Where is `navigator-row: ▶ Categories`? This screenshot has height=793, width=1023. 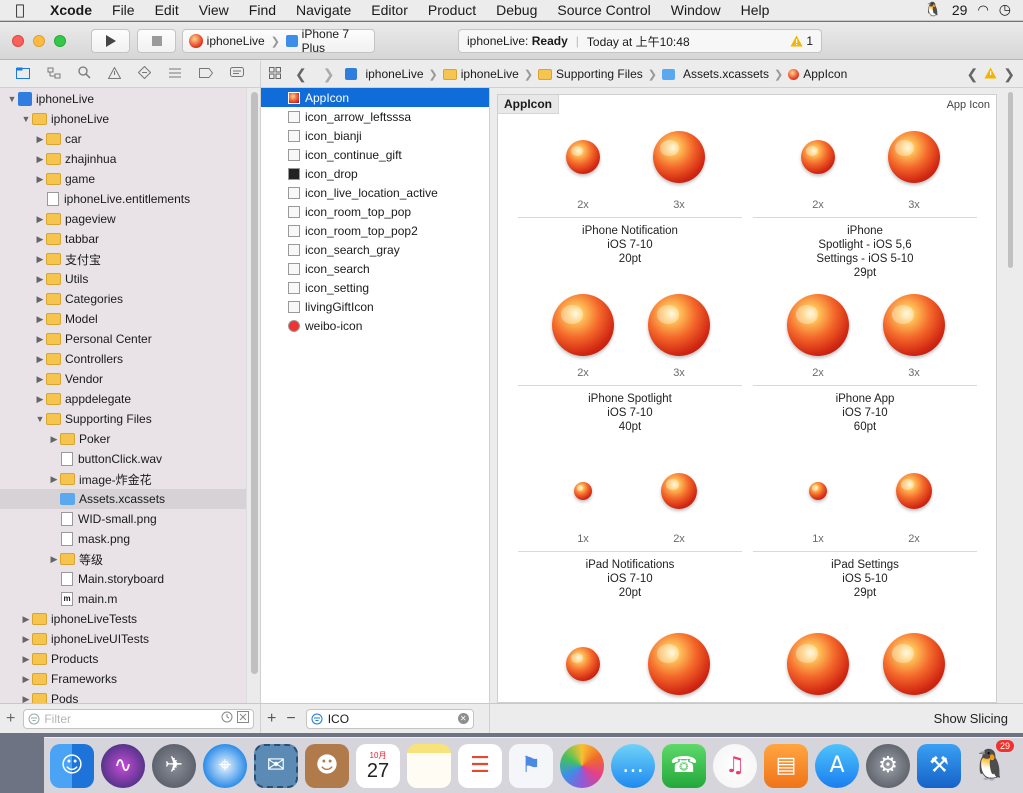
navigator-row: ▶ Categories is located at coordinates (123, 299).